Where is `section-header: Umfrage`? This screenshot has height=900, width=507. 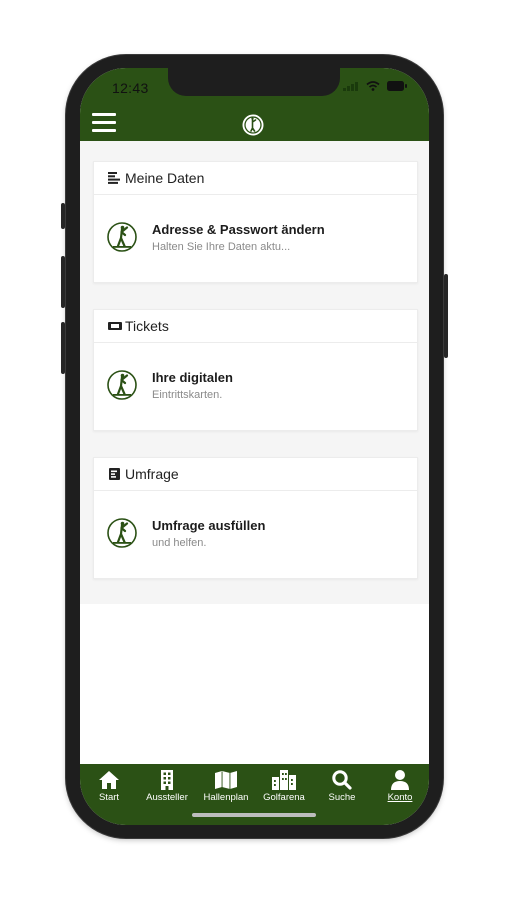
section-header: Umfrage is located at coordinates (255, 474).